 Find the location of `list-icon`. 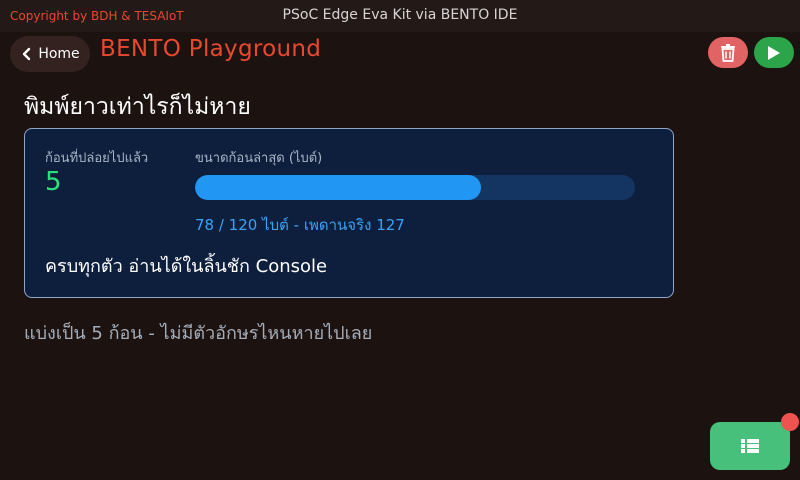

list-icon is located at coordinates (750, 446).